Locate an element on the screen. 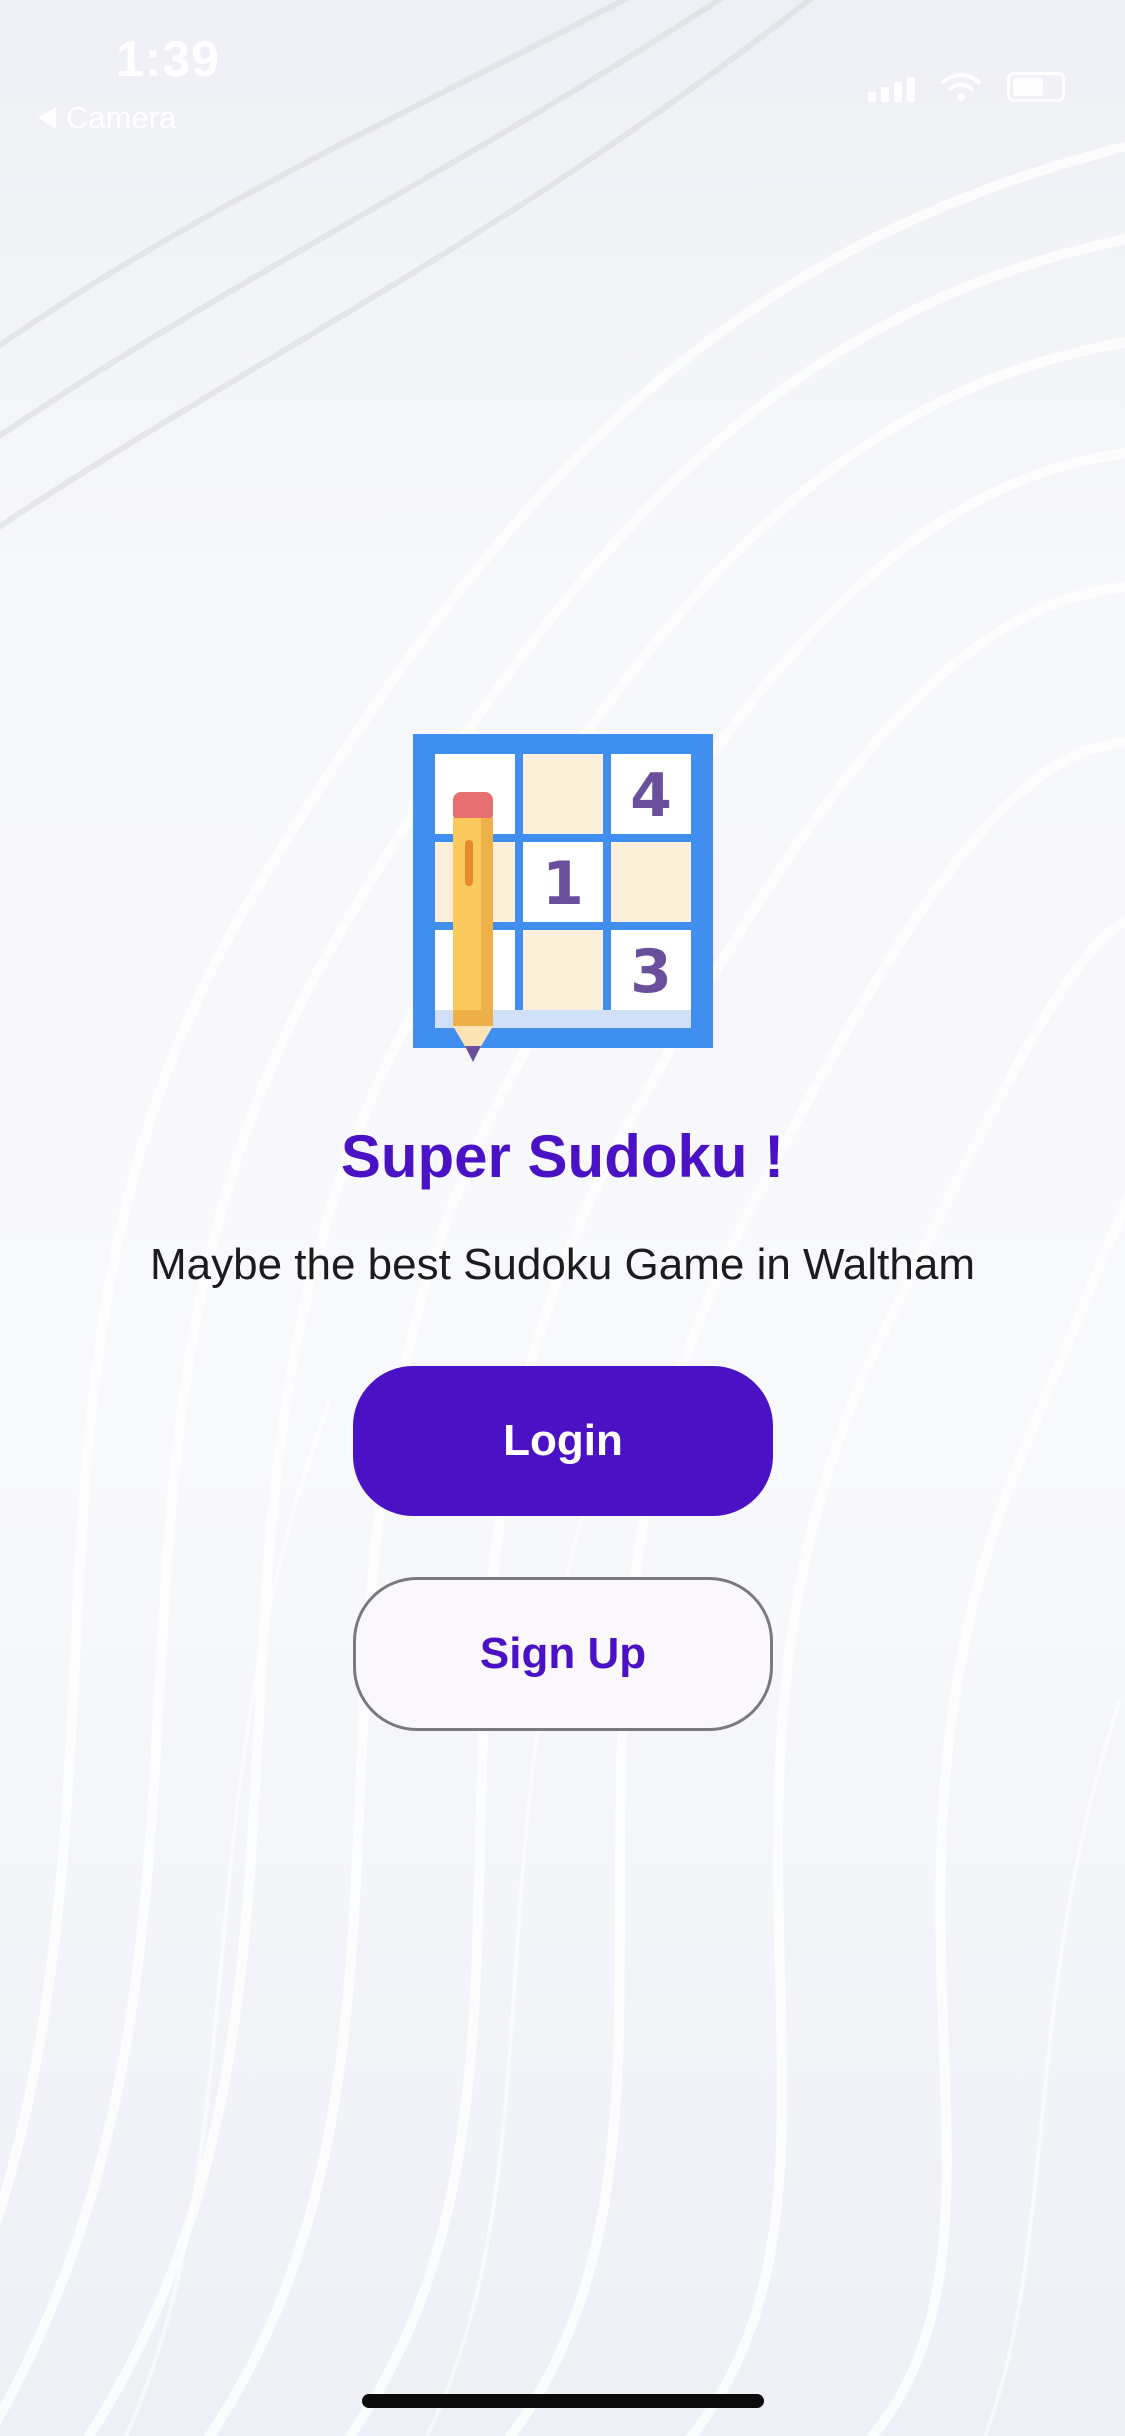  sign-up-button: Sign Up is located at coordinates (563, 1654).